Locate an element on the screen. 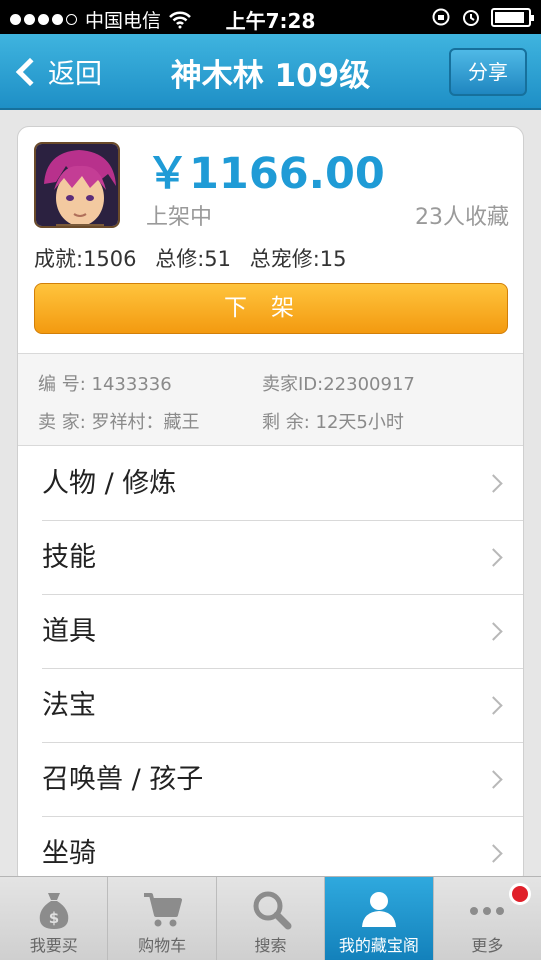 This screenshot has width=541, height=960. user-icon is located at coordinates (378, 909).